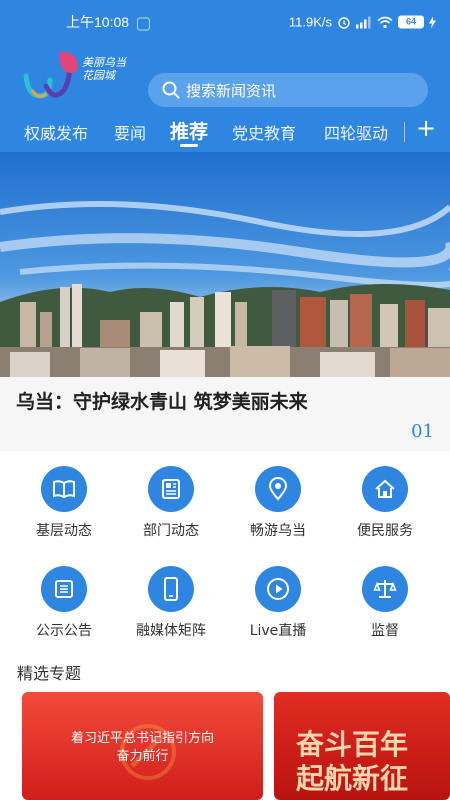 This screenshot has width=450, height=800. I want to click on topic-card: 奋斗百年 起航新征, so click(362, 746).